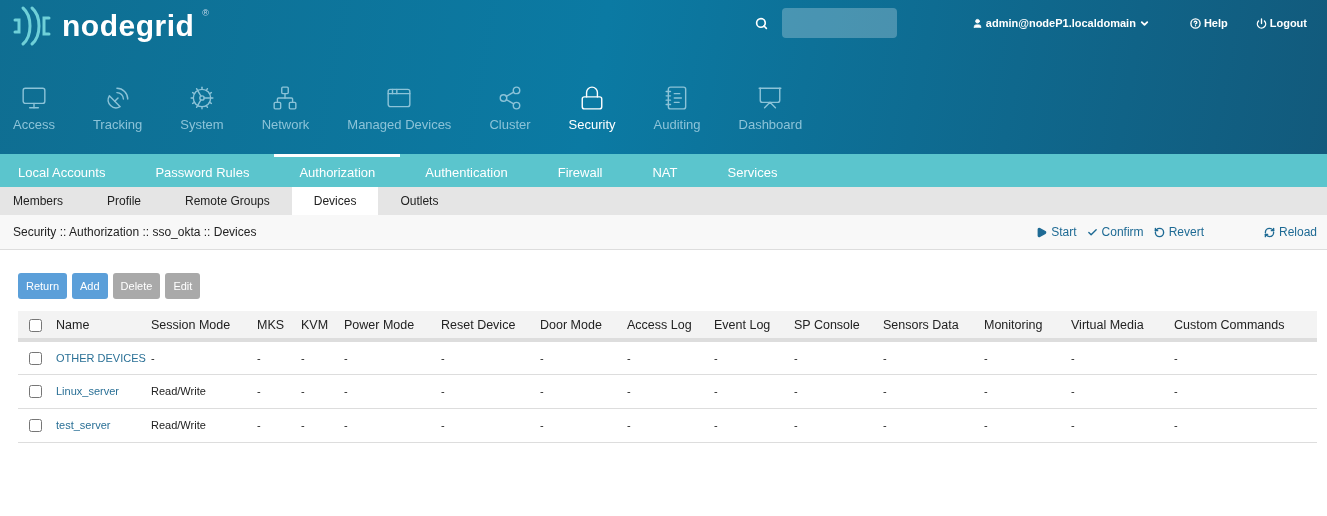 This screenshot has height=516, width=1327. What do you see at coordinates (42, 201) in the screenshot?
I see `sub-tab: Members` at bounding box center [42, 201].